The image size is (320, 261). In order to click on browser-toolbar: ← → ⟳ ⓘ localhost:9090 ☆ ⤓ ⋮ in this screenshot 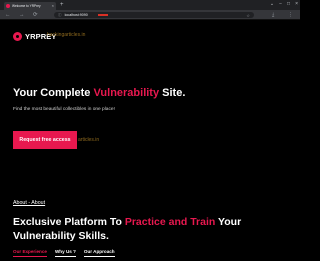, I will do `click(150, 15)`.